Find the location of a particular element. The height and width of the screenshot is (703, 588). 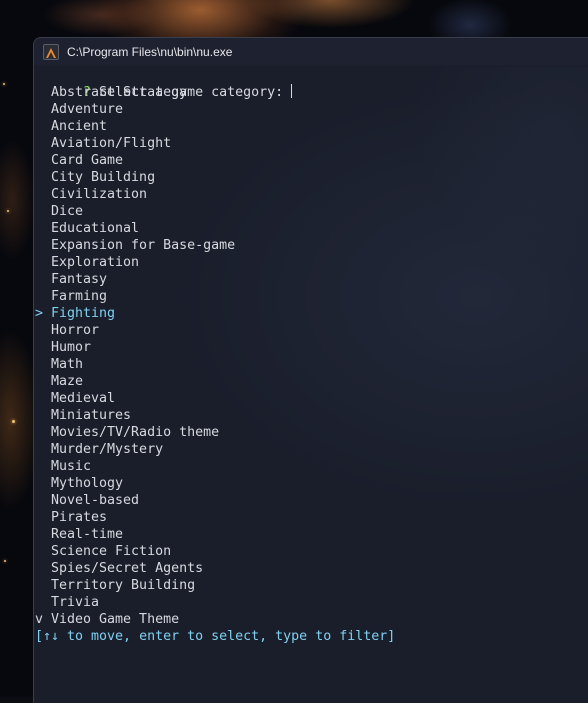

list-item: Exploration is located at coordinates (87, 262).